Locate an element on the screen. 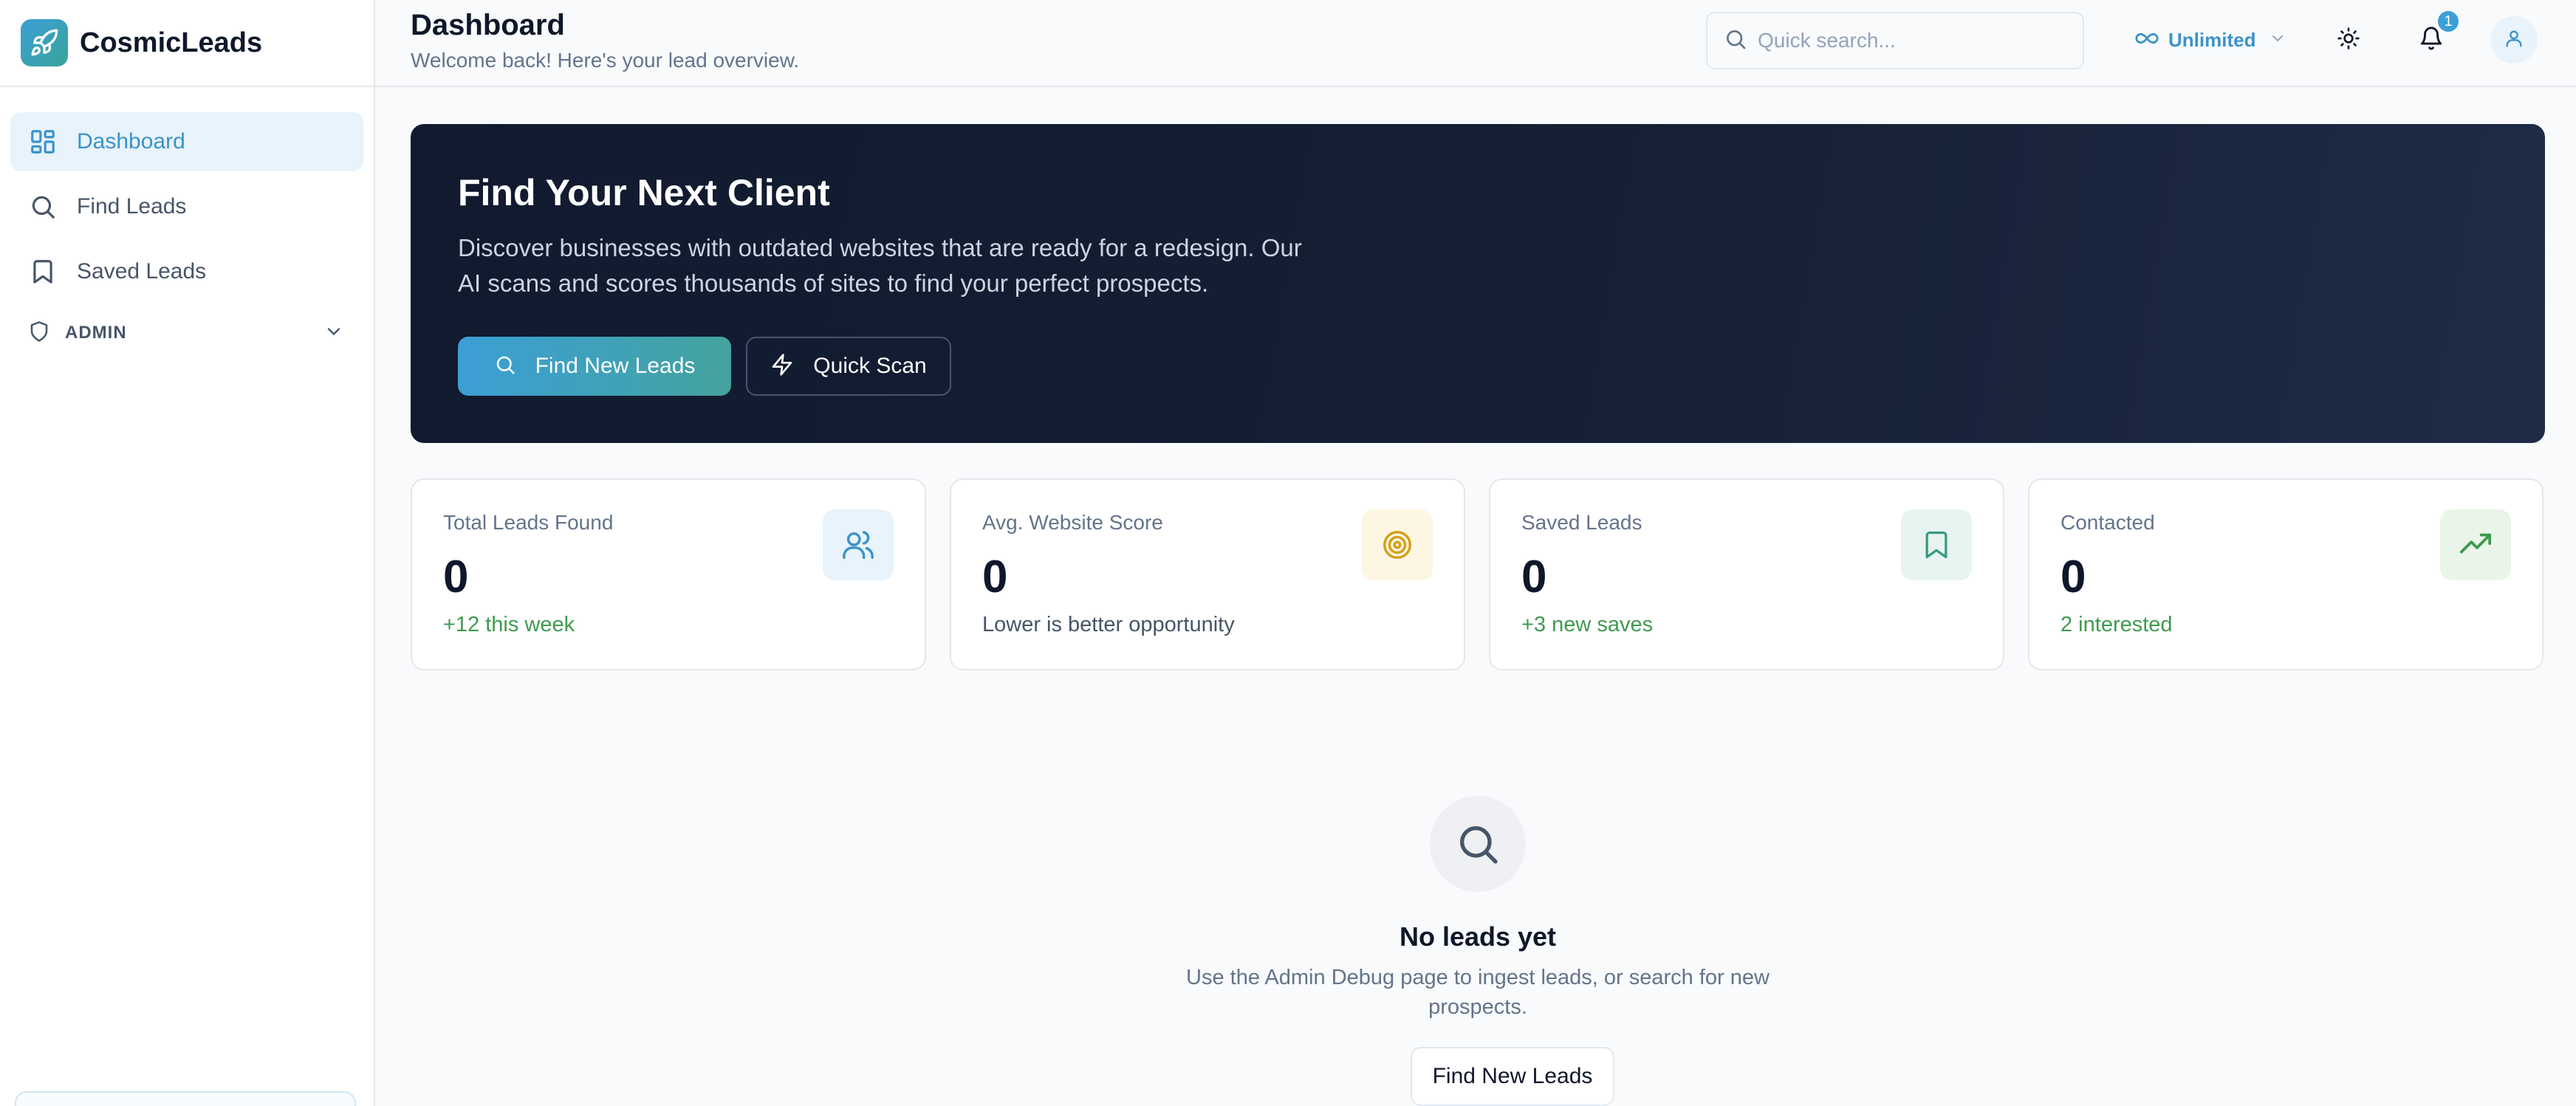  user-icon is located at coordinates (2514, 40).